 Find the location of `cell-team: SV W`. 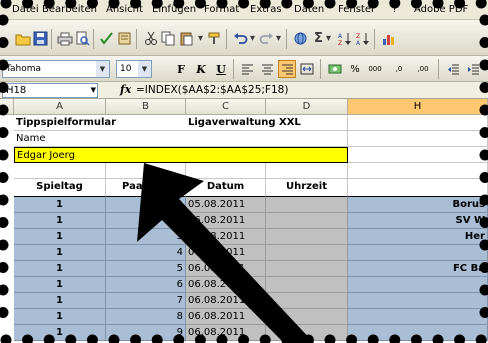

cell-team: SV W is located at coordinates (418, 221).